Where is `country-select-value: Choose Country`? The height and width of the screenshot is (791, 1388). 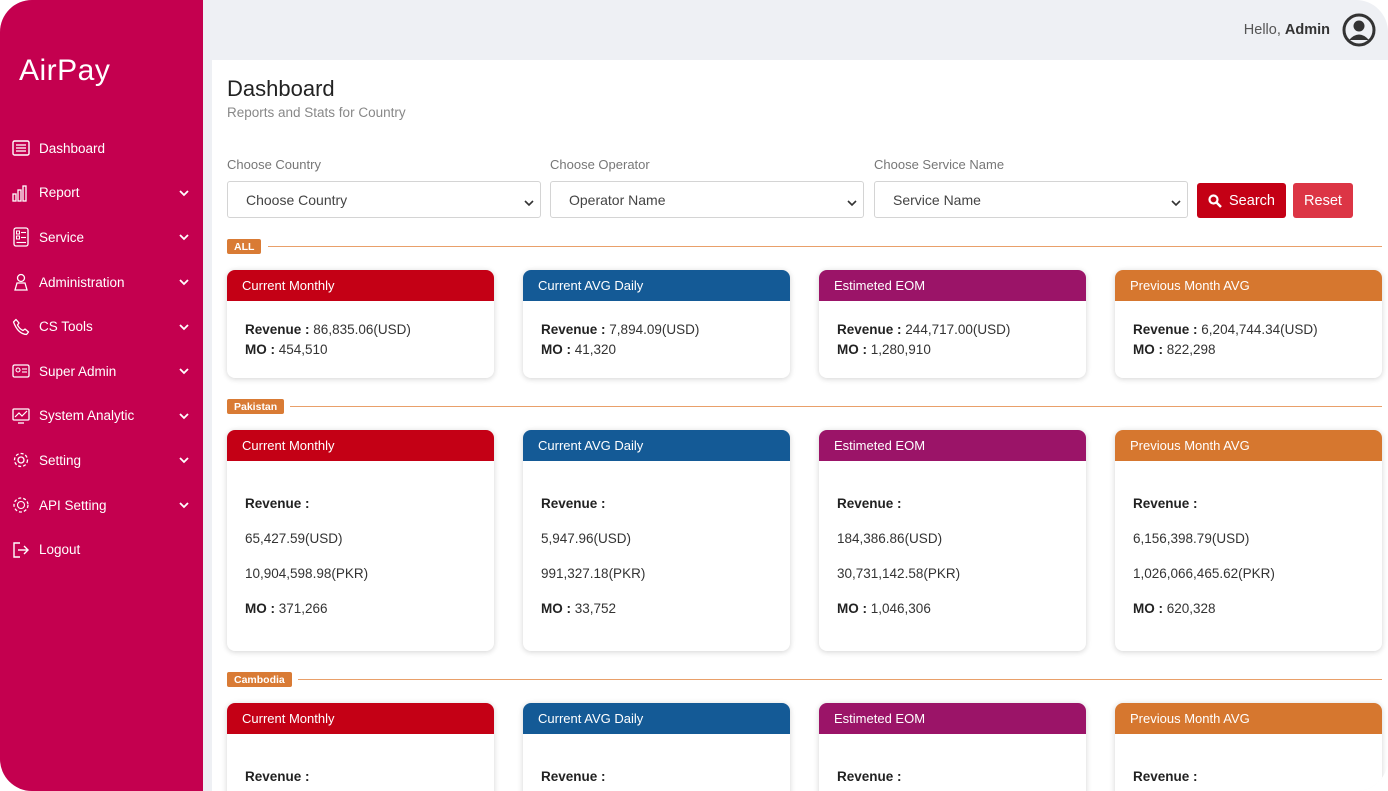
country-select-value: Choose Country is located at coordinates (297, 199).